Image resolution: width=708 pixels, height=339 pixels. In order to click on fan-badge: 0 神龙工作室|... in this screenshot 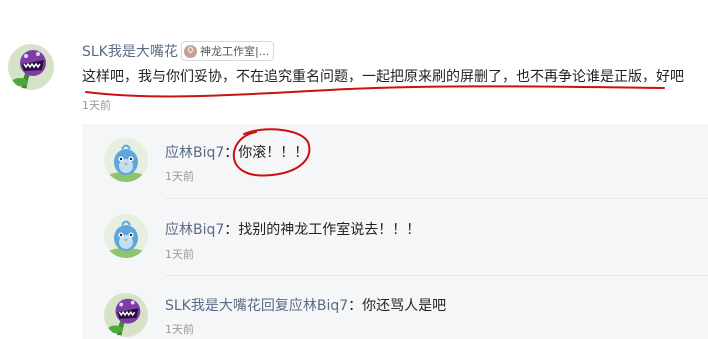, I will do `click(228, 51)`.